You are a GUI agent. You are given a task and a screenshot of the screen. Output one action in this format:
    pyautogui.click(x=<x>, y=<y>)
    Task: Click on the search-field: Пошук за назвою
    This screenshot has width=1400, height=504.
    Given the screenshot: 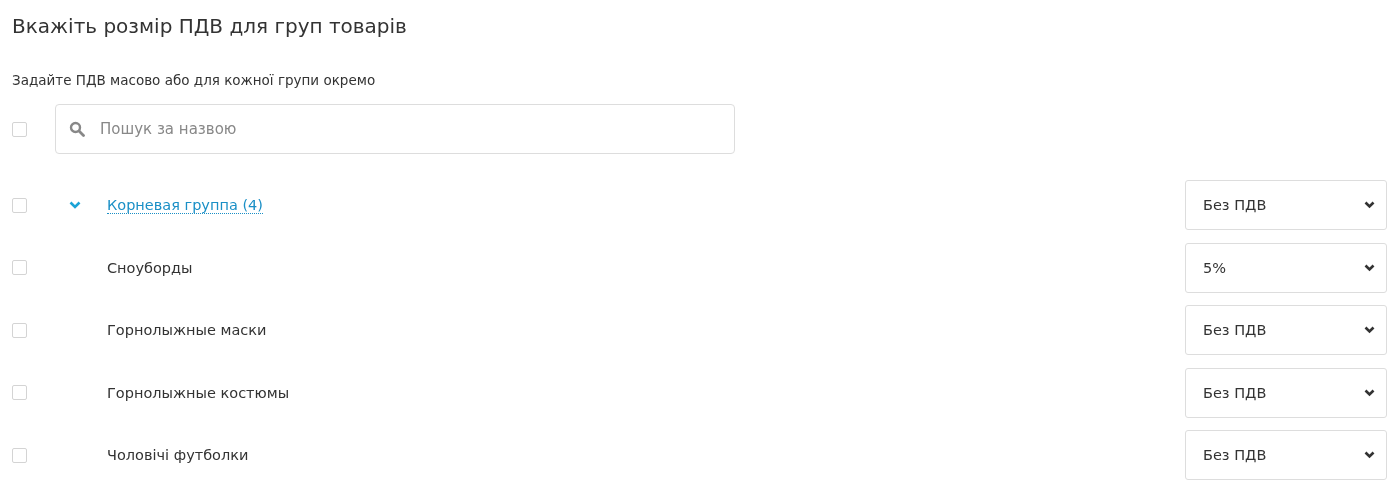 What is the action you would take?
    pyautogui.click(x=395, y=129)
    